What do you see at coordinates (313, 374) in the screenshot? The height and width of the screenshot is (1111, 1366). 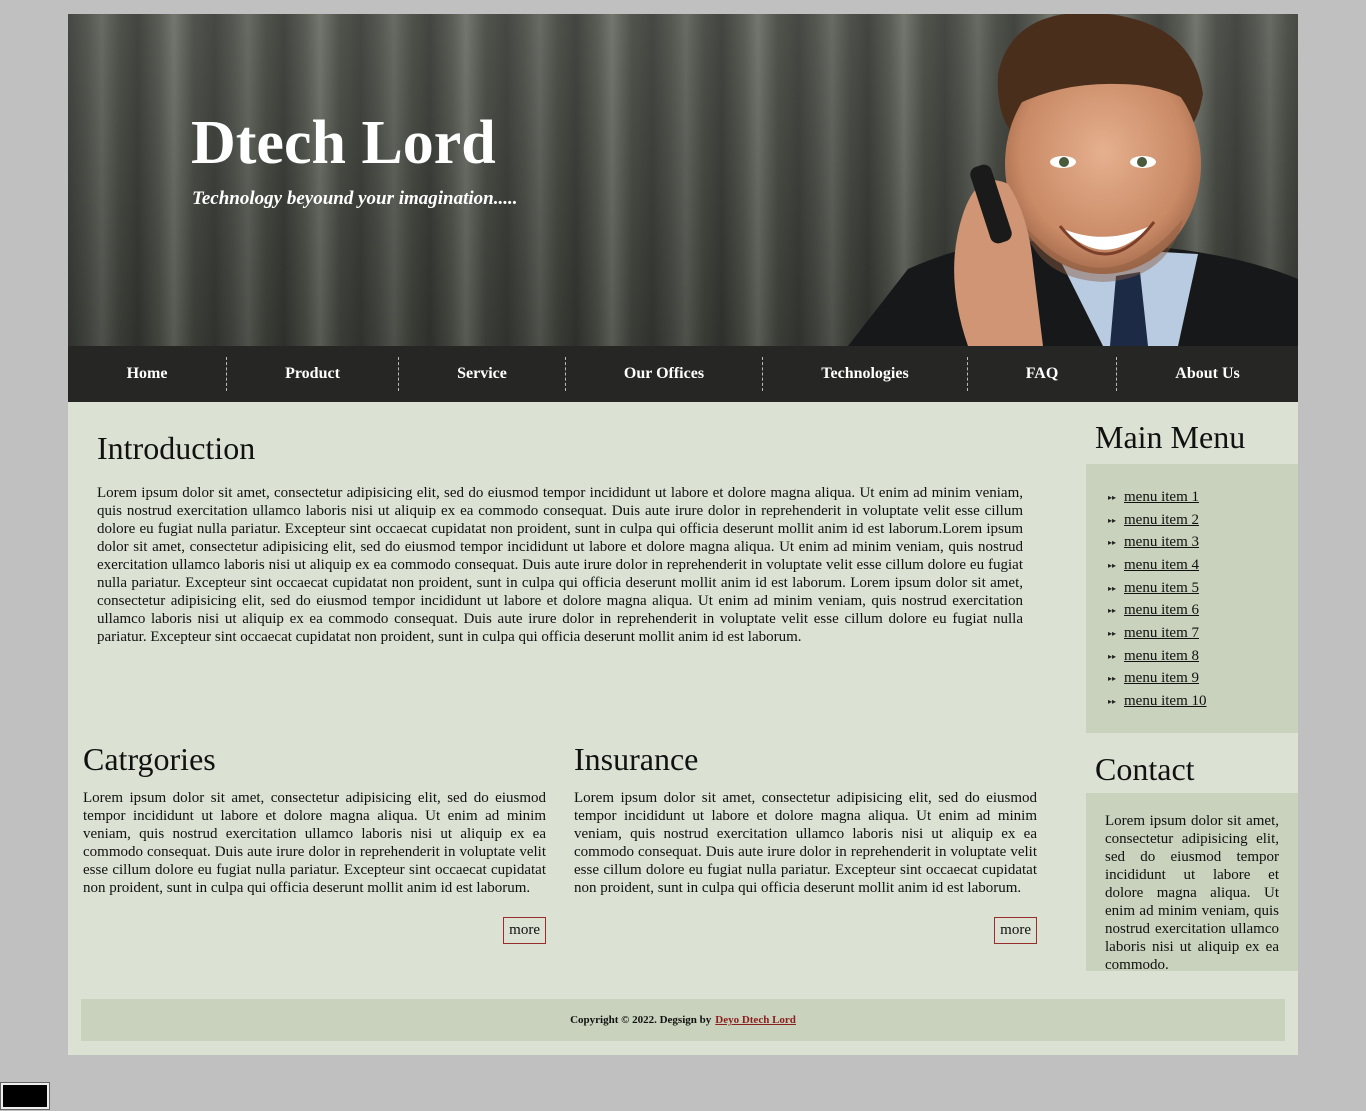 I see `nav-product: Product` at bounding box center [313, 374].